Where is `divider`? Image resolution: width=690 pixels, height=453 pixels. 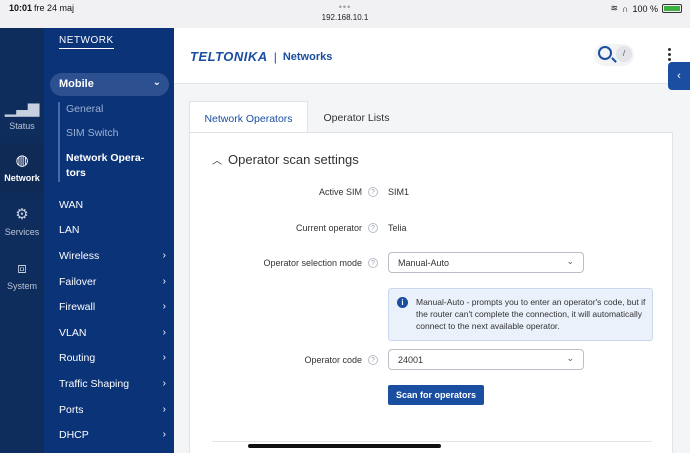 divider is located at coordinates (432, 441).